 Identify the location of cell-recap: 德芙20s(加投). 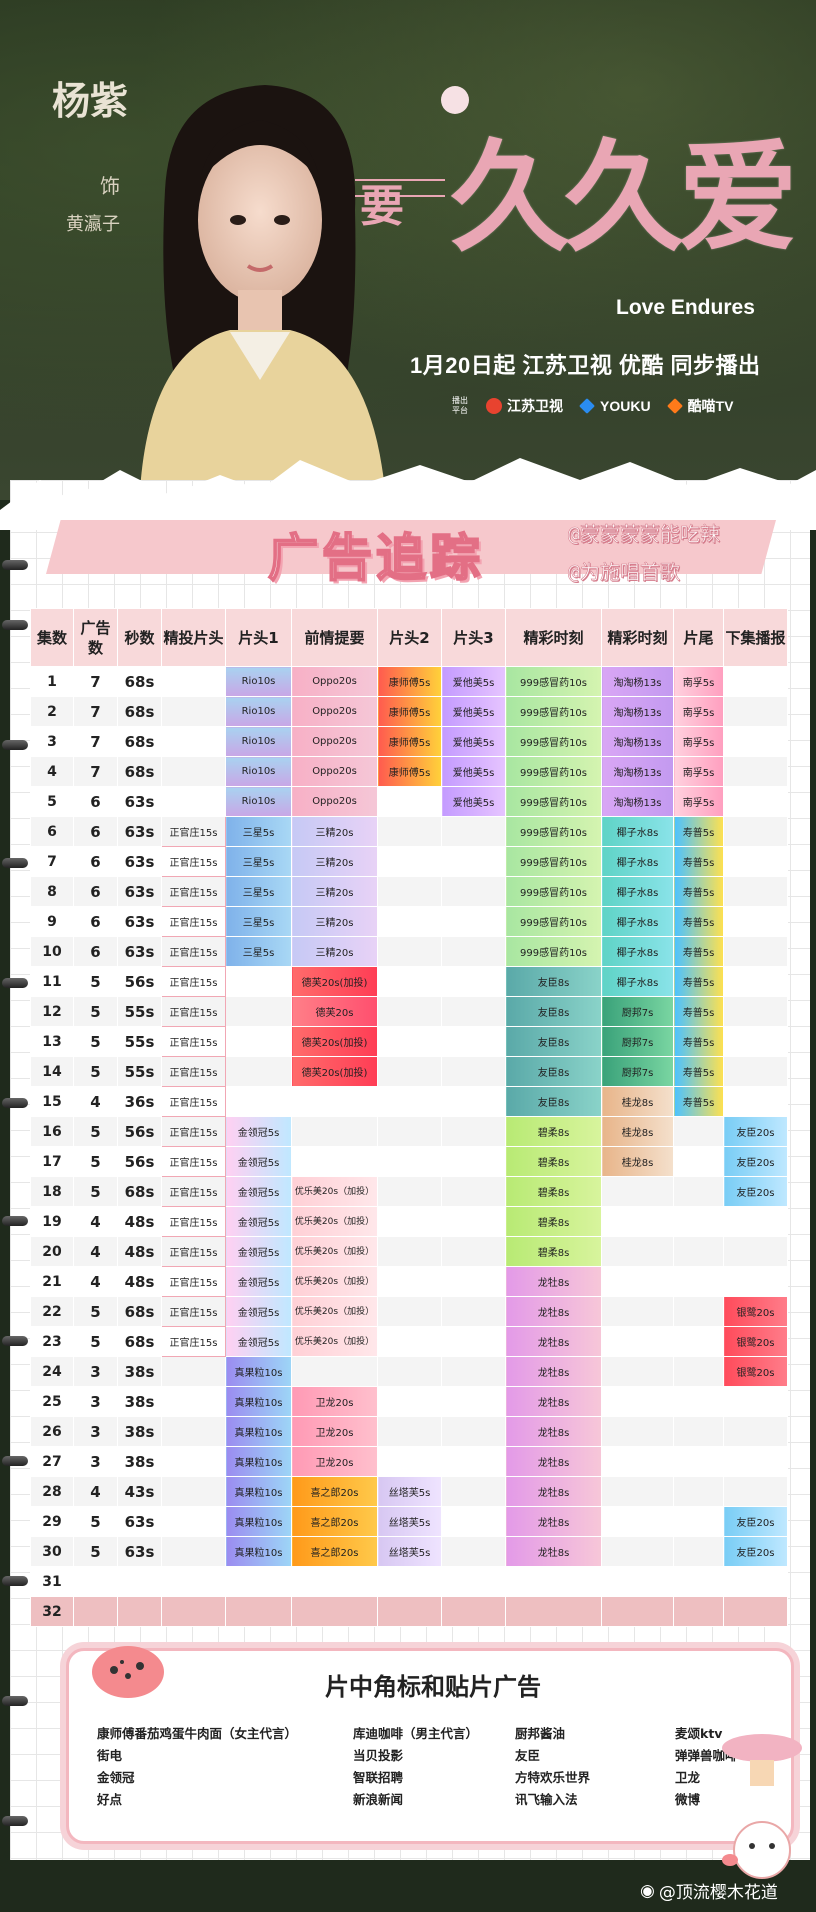
(334, 1041).